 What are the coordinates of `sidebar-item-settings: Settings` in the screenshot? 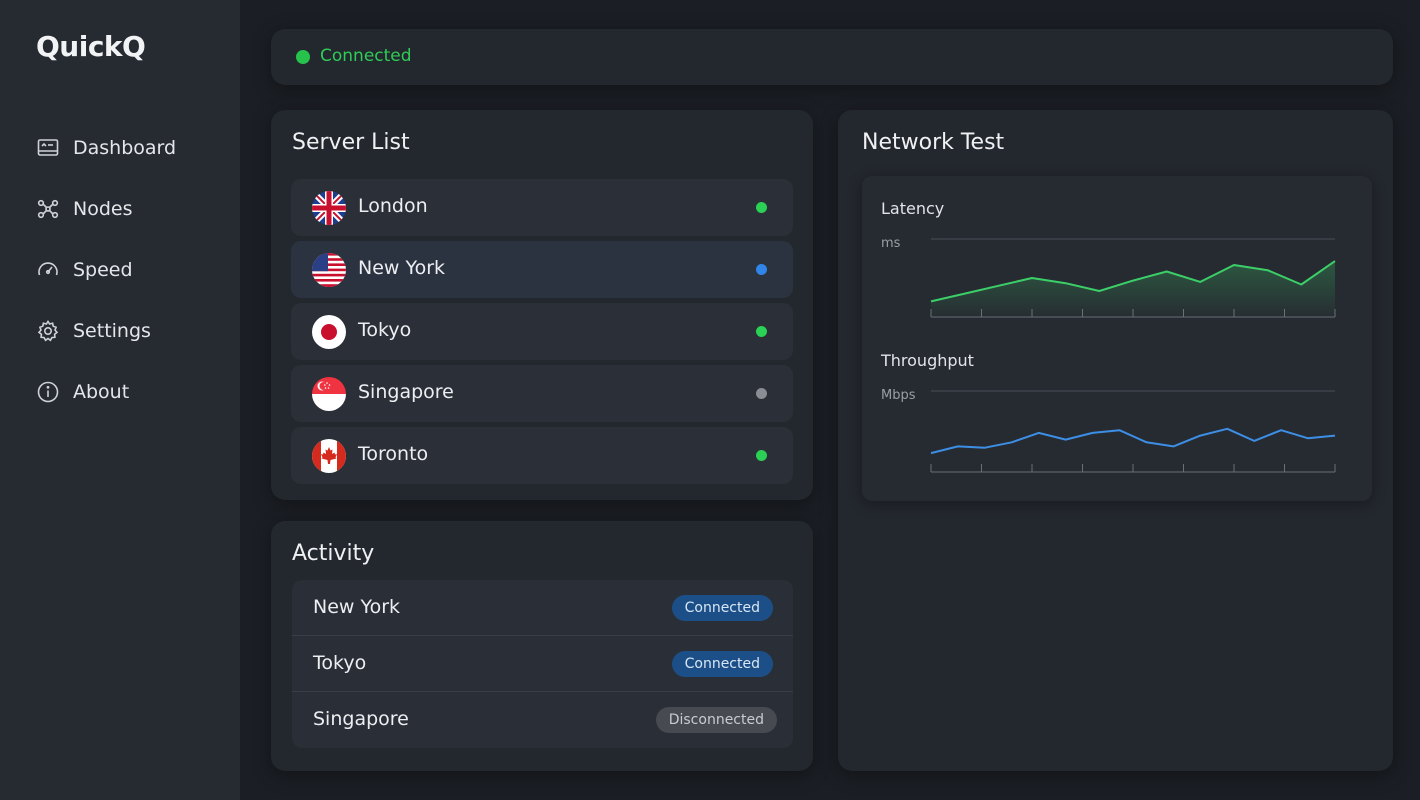 It's located at (126, 331).